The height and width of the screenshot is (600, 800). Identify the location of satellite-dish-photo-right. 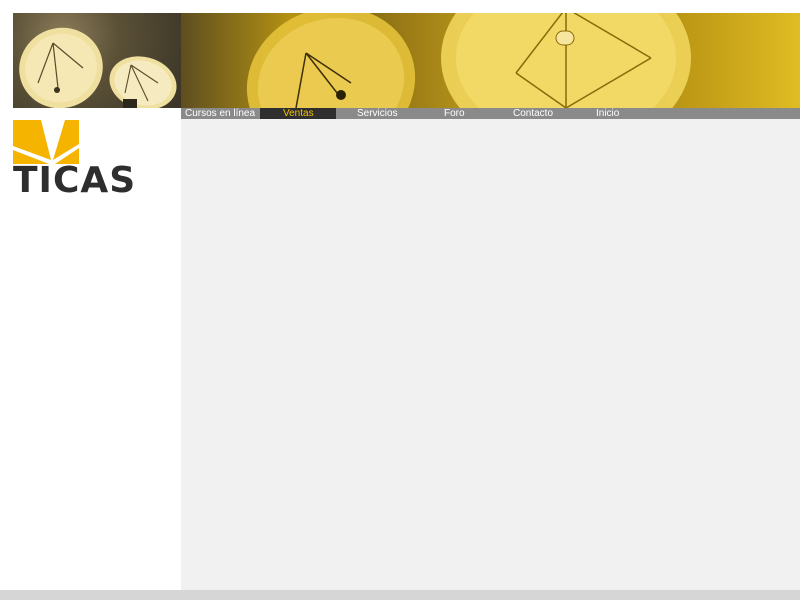
(490, 60).